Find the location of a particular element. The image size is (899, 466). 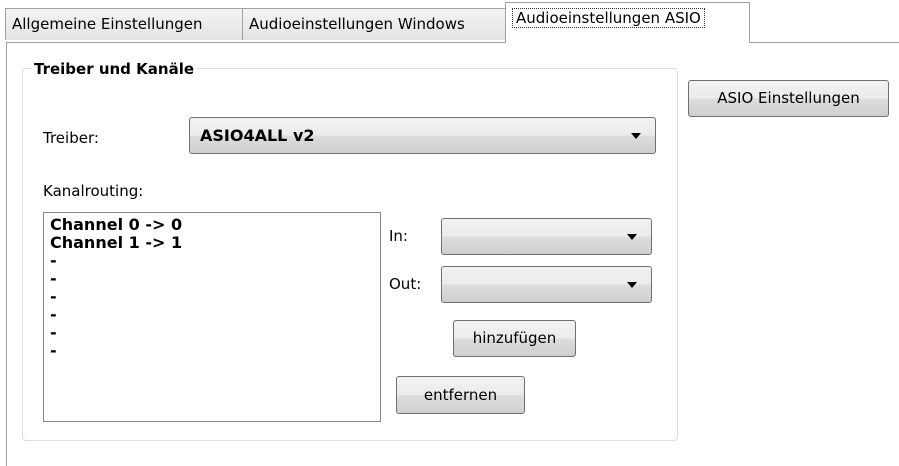

group-title: Treiber und Kanäle is located at coordinates (114, 69).